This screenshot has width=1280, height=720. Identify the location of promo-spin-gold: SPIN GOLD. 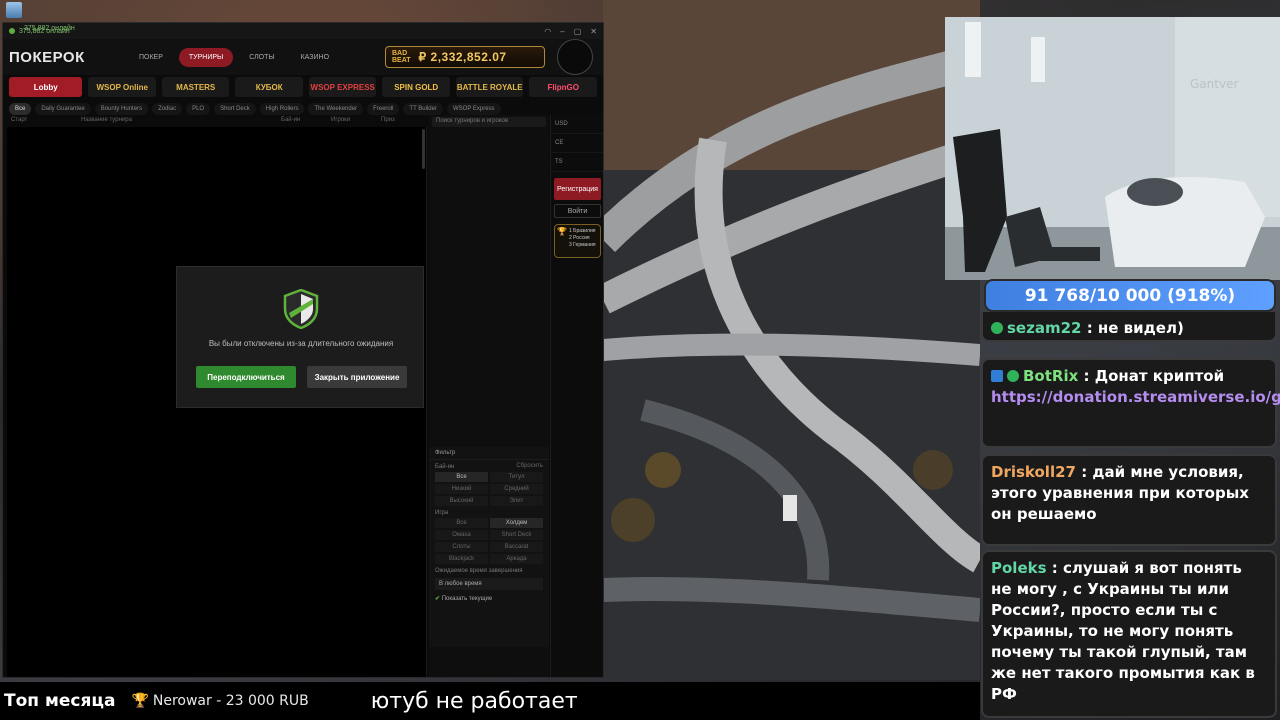
(416, 87).